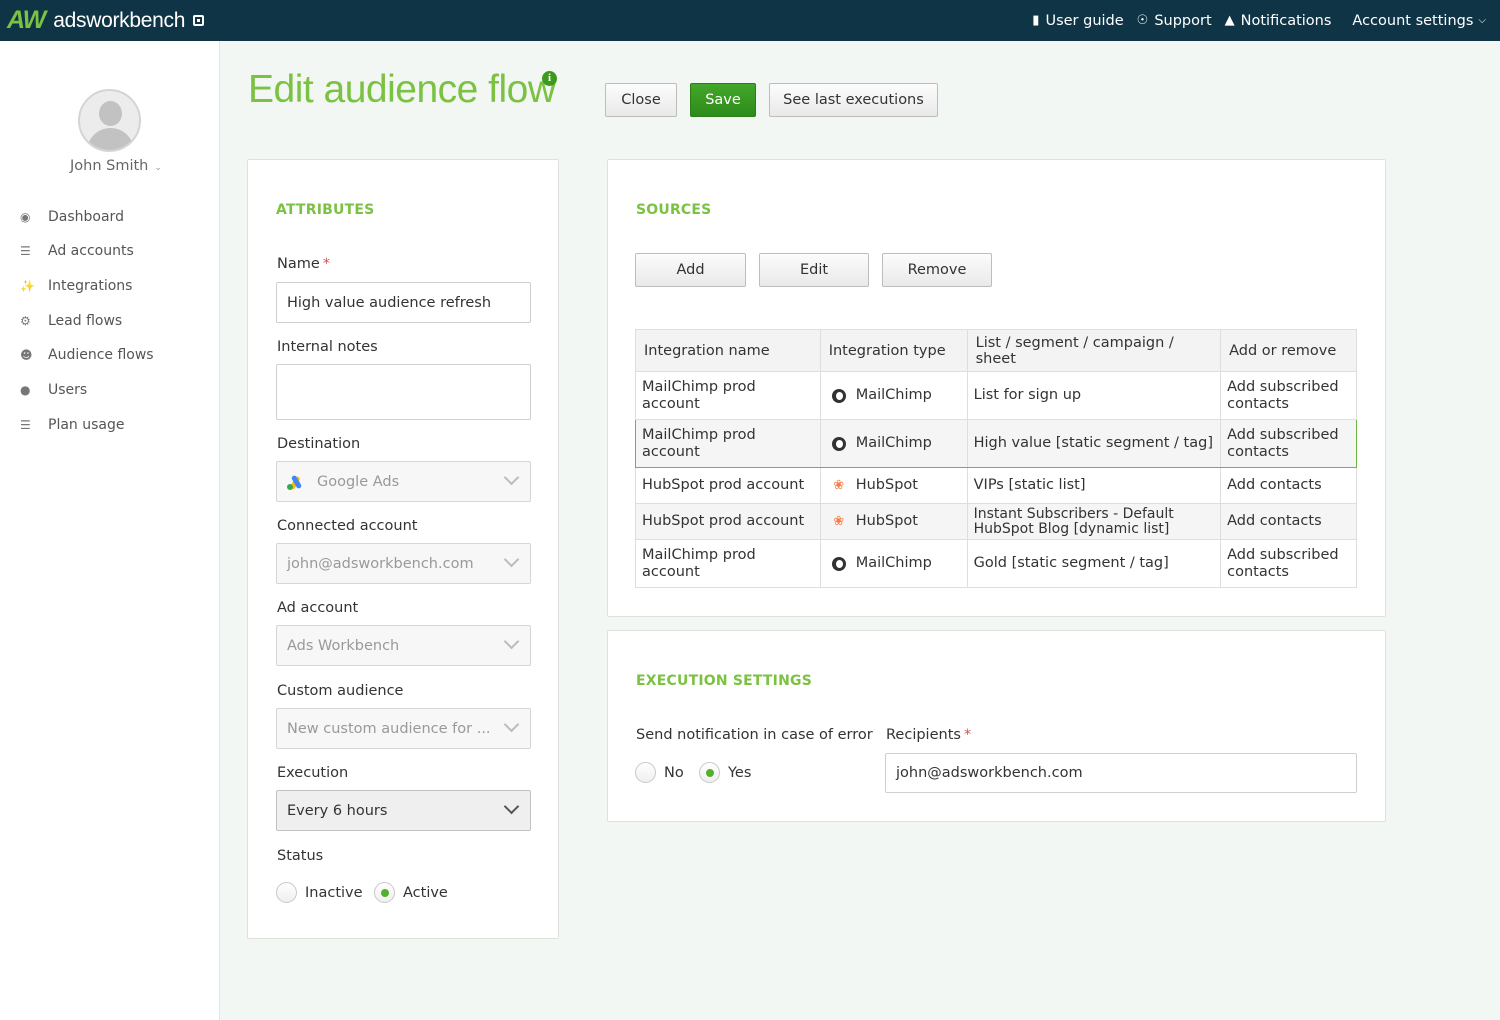 This screenshot has height=1020, width=1500. What do you see at coordinates (1419, 21) in the screenshot?
I see `account-settings-menu: Account settings ⌵` at bounding box center [1419, 21].